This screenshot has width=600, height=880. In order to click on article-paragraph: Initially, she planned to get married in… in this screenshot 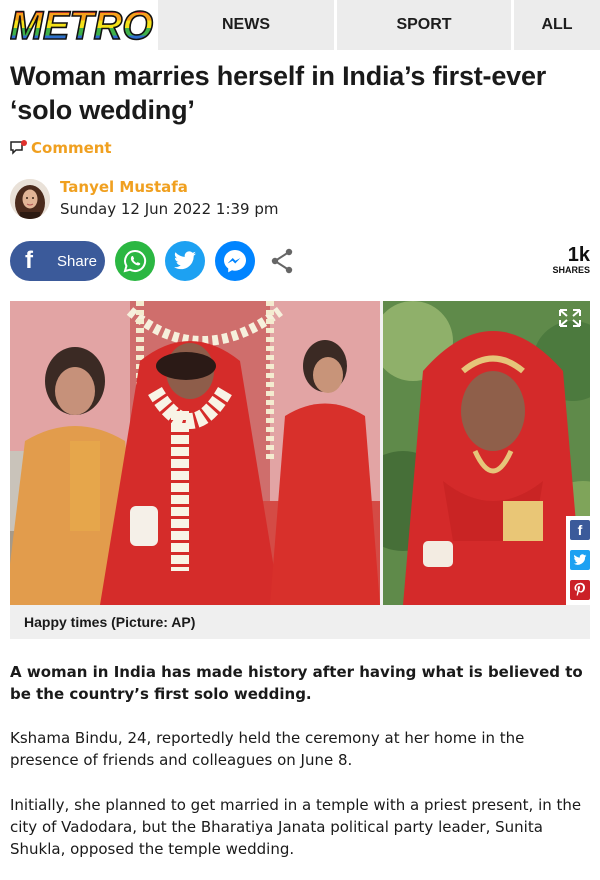, I will do `click(296, 827)`.